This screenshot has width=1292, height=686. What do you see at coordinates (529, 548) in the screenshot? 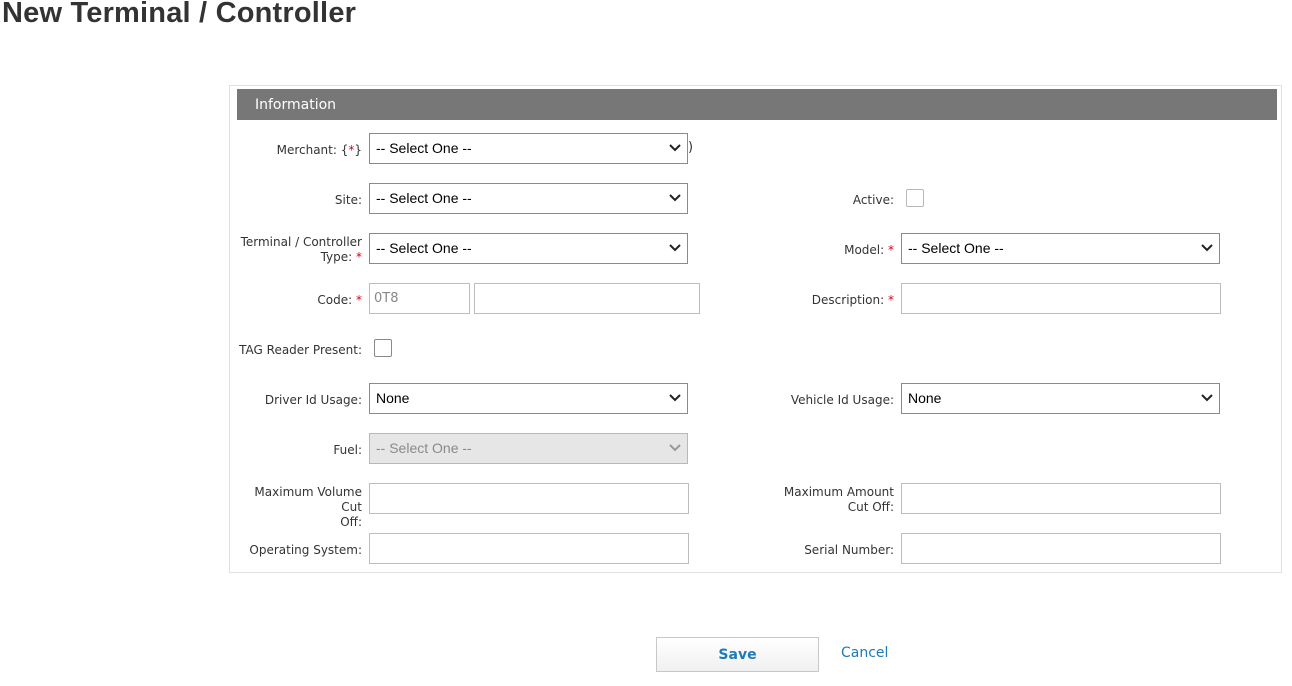
I see `operating-system-field` at bounding box center [529, 548].